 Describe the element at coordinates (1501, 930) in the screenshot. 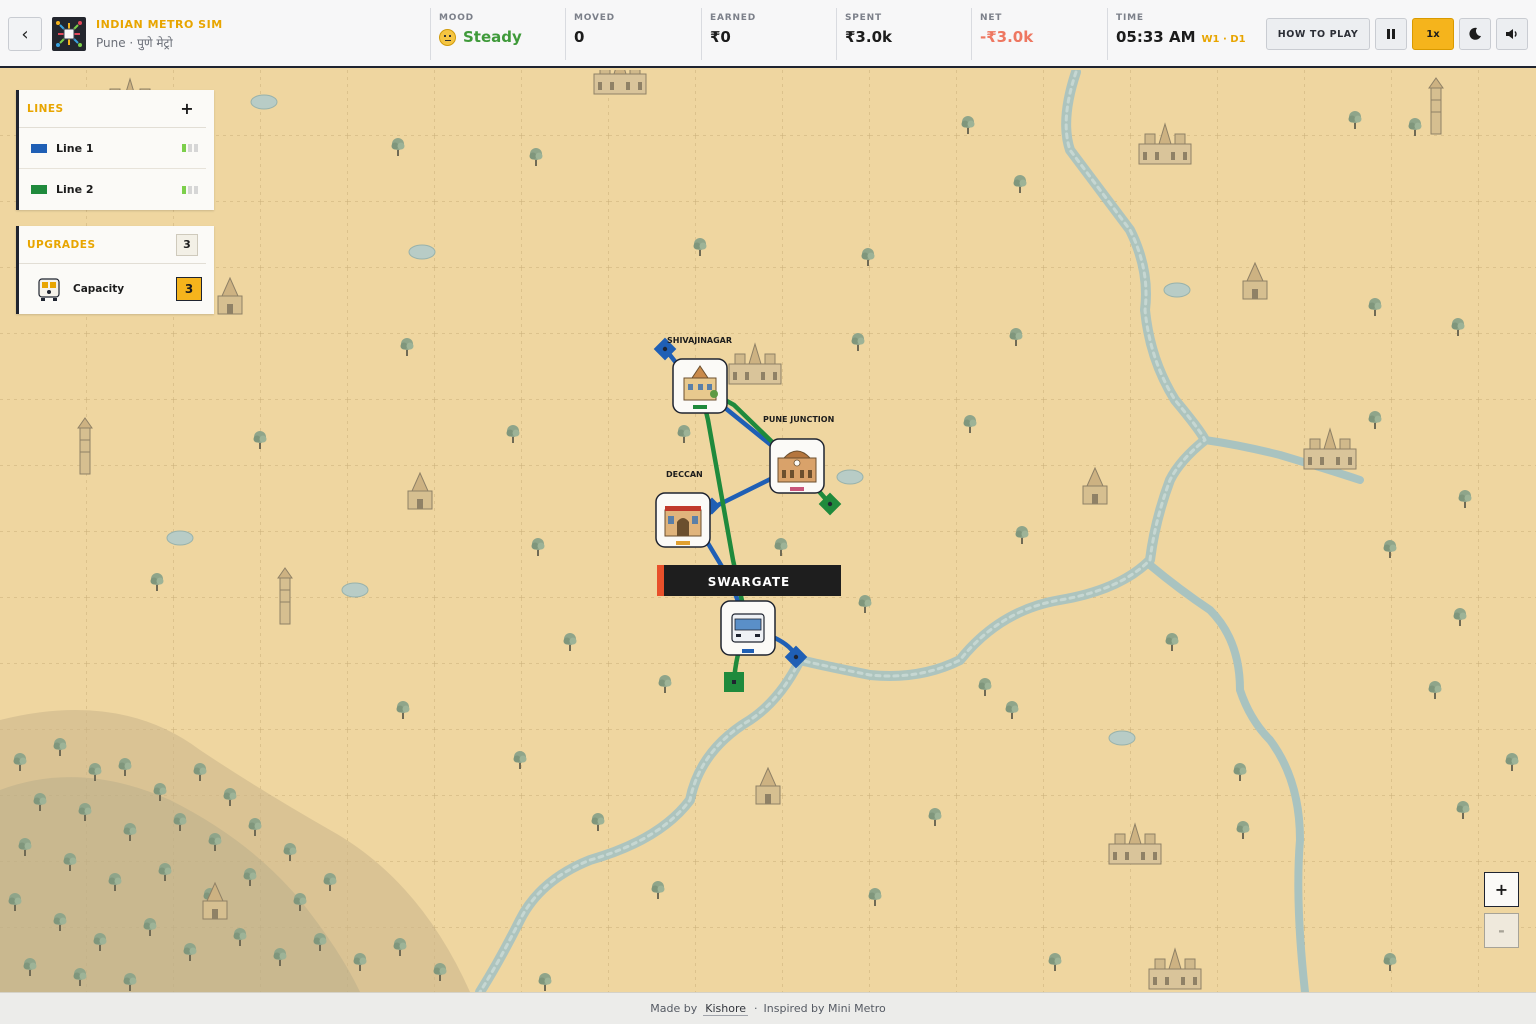

I see `zoom-out-button: -` at that location.